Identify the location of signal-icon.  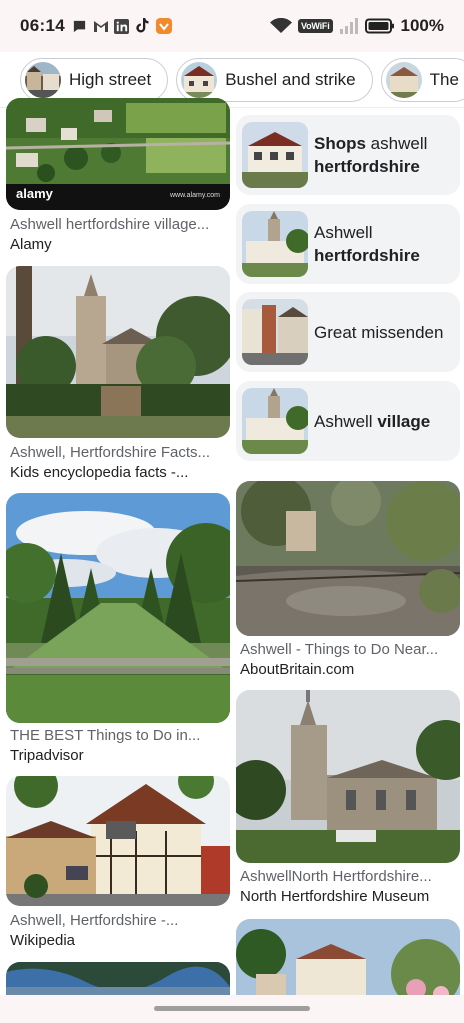
(349, 26).